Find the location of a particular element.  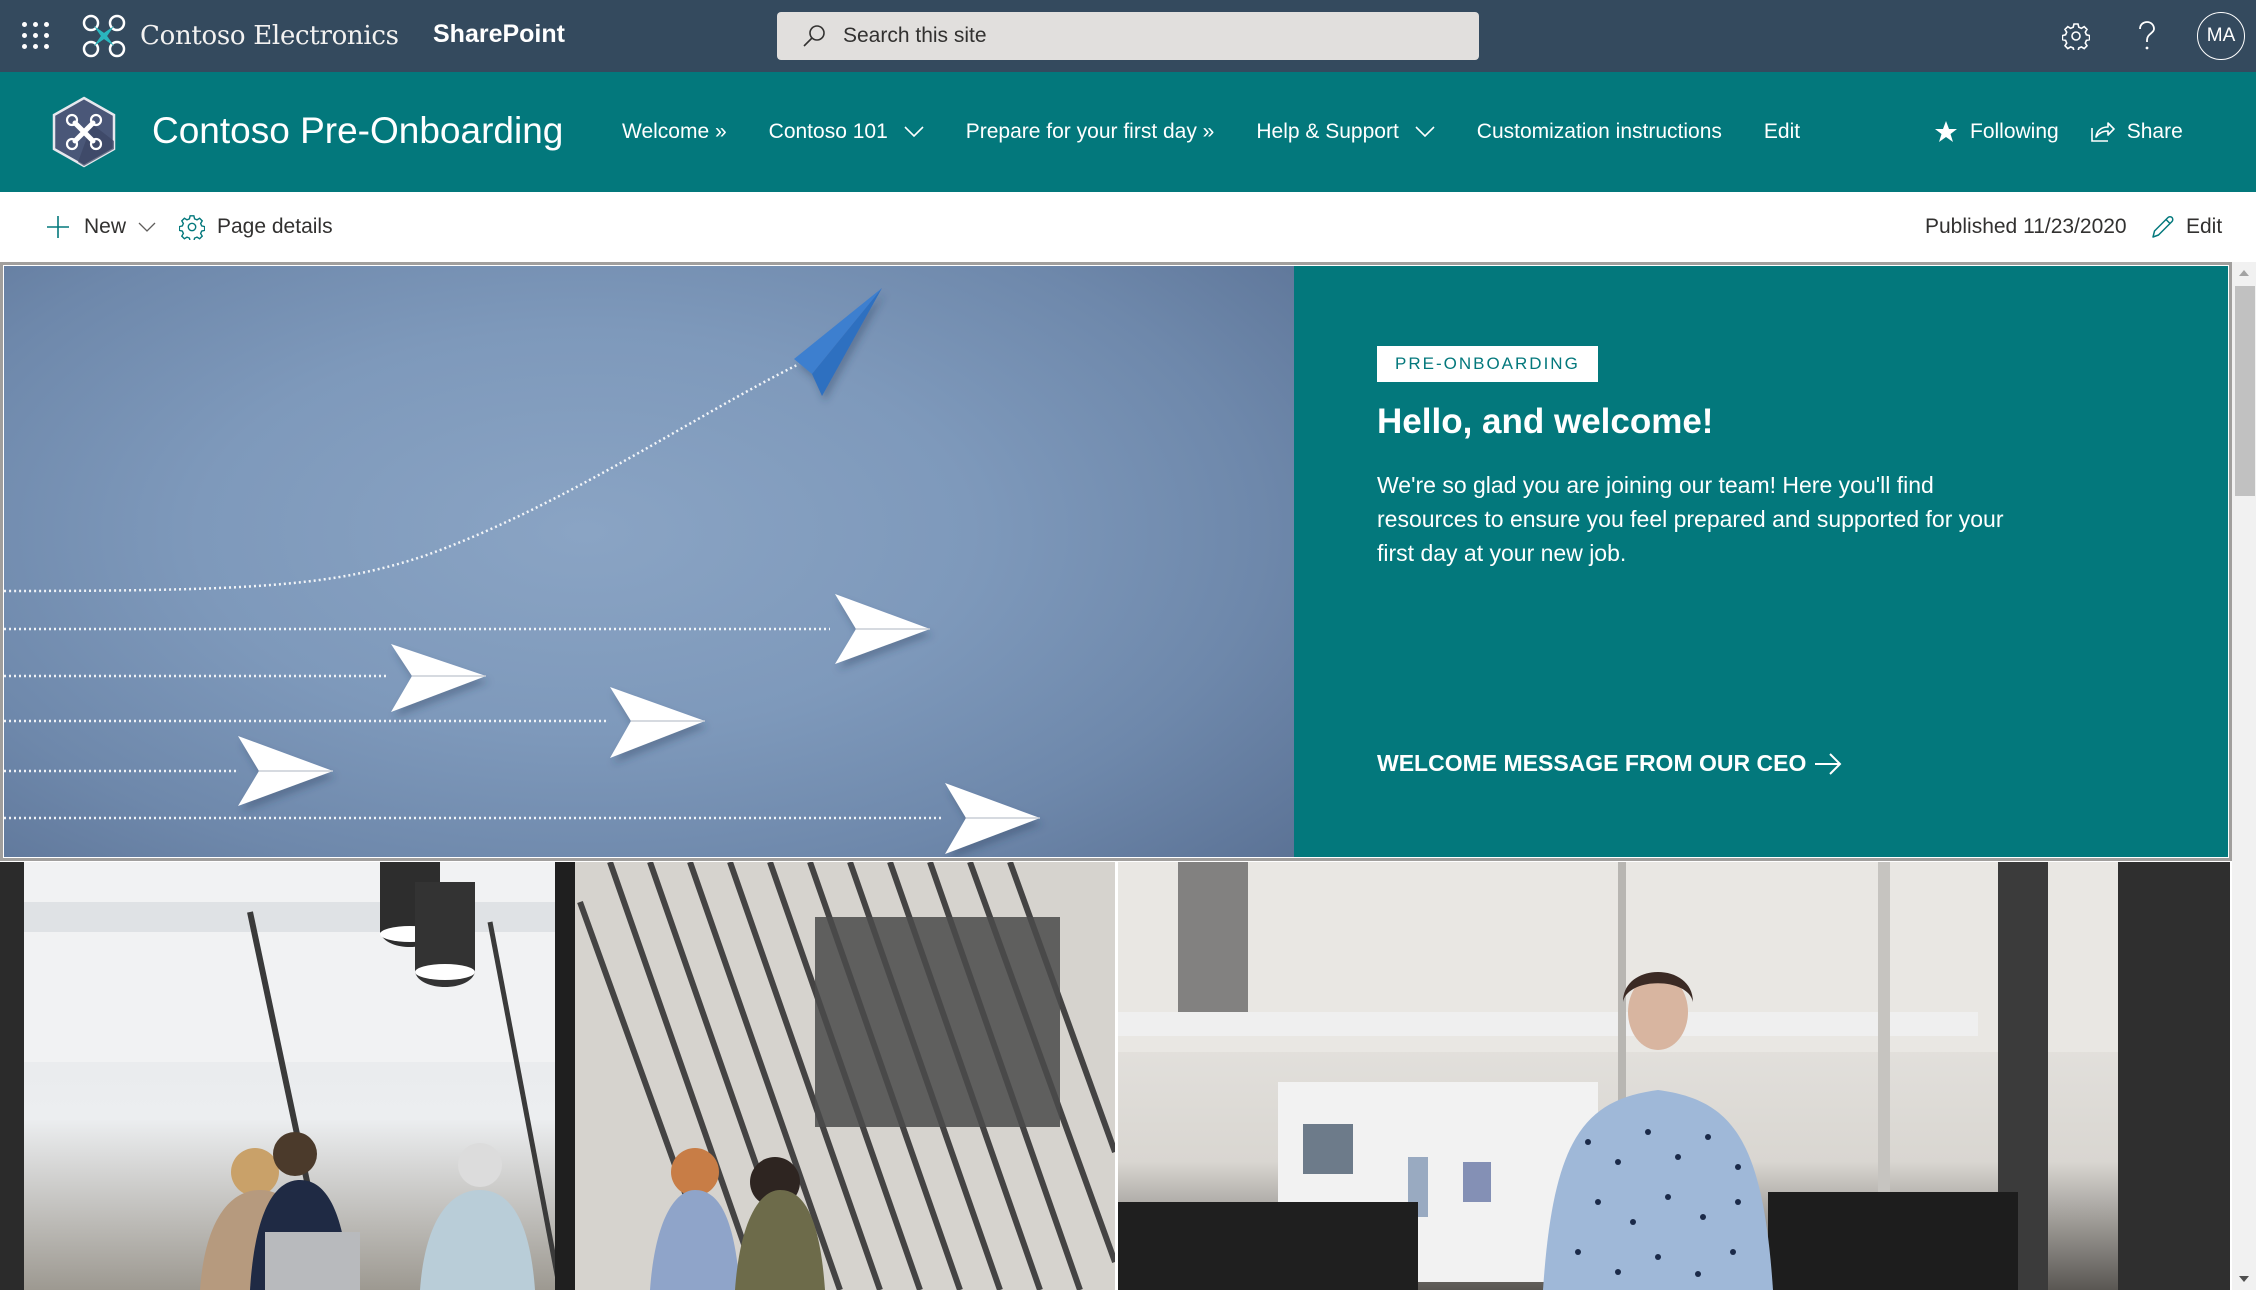

pencil-icon is located at coordinates (2163, 227).